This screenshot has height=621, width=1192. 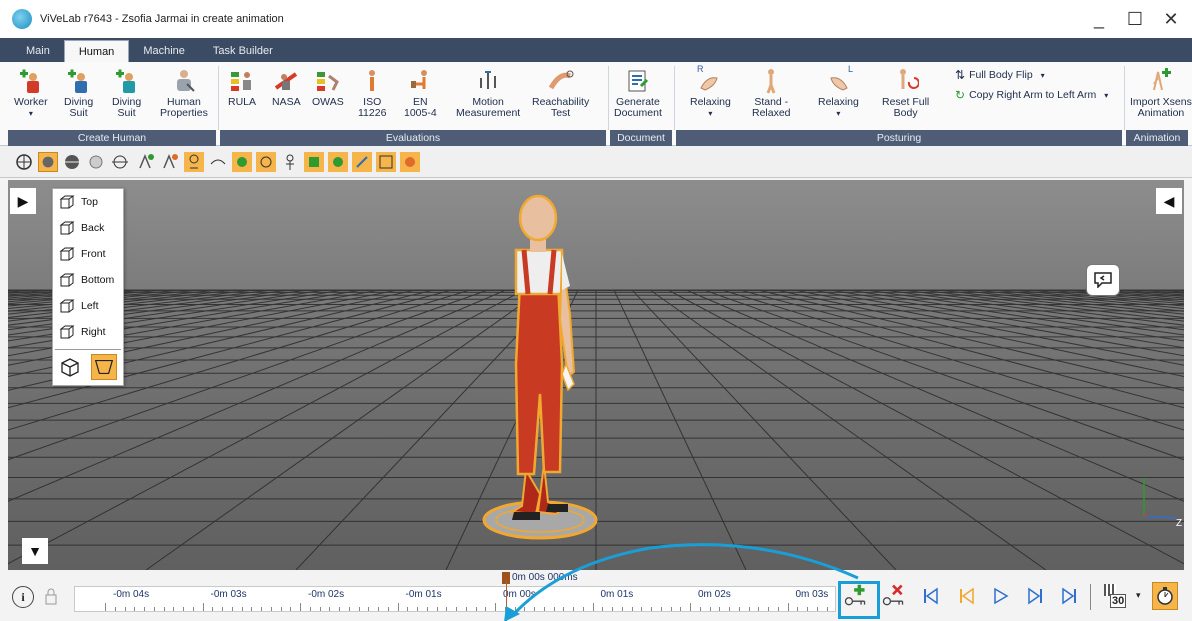 I want to click on motion-measurement-button: Motion Measurement, so click(x=488, y=93).